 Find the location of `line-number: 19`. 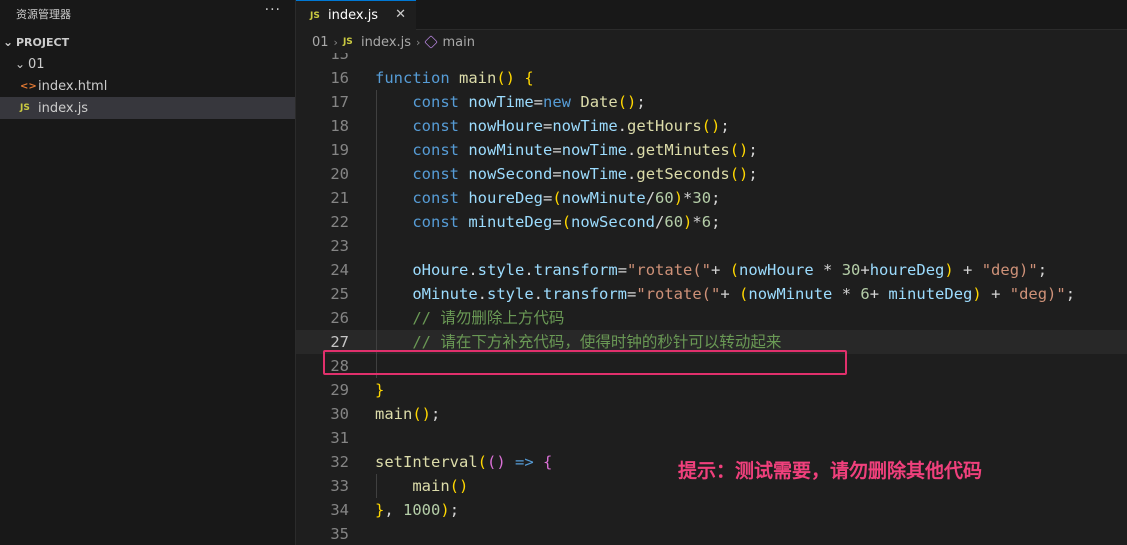

line-number: 19 is located at coordinates (339, 150).